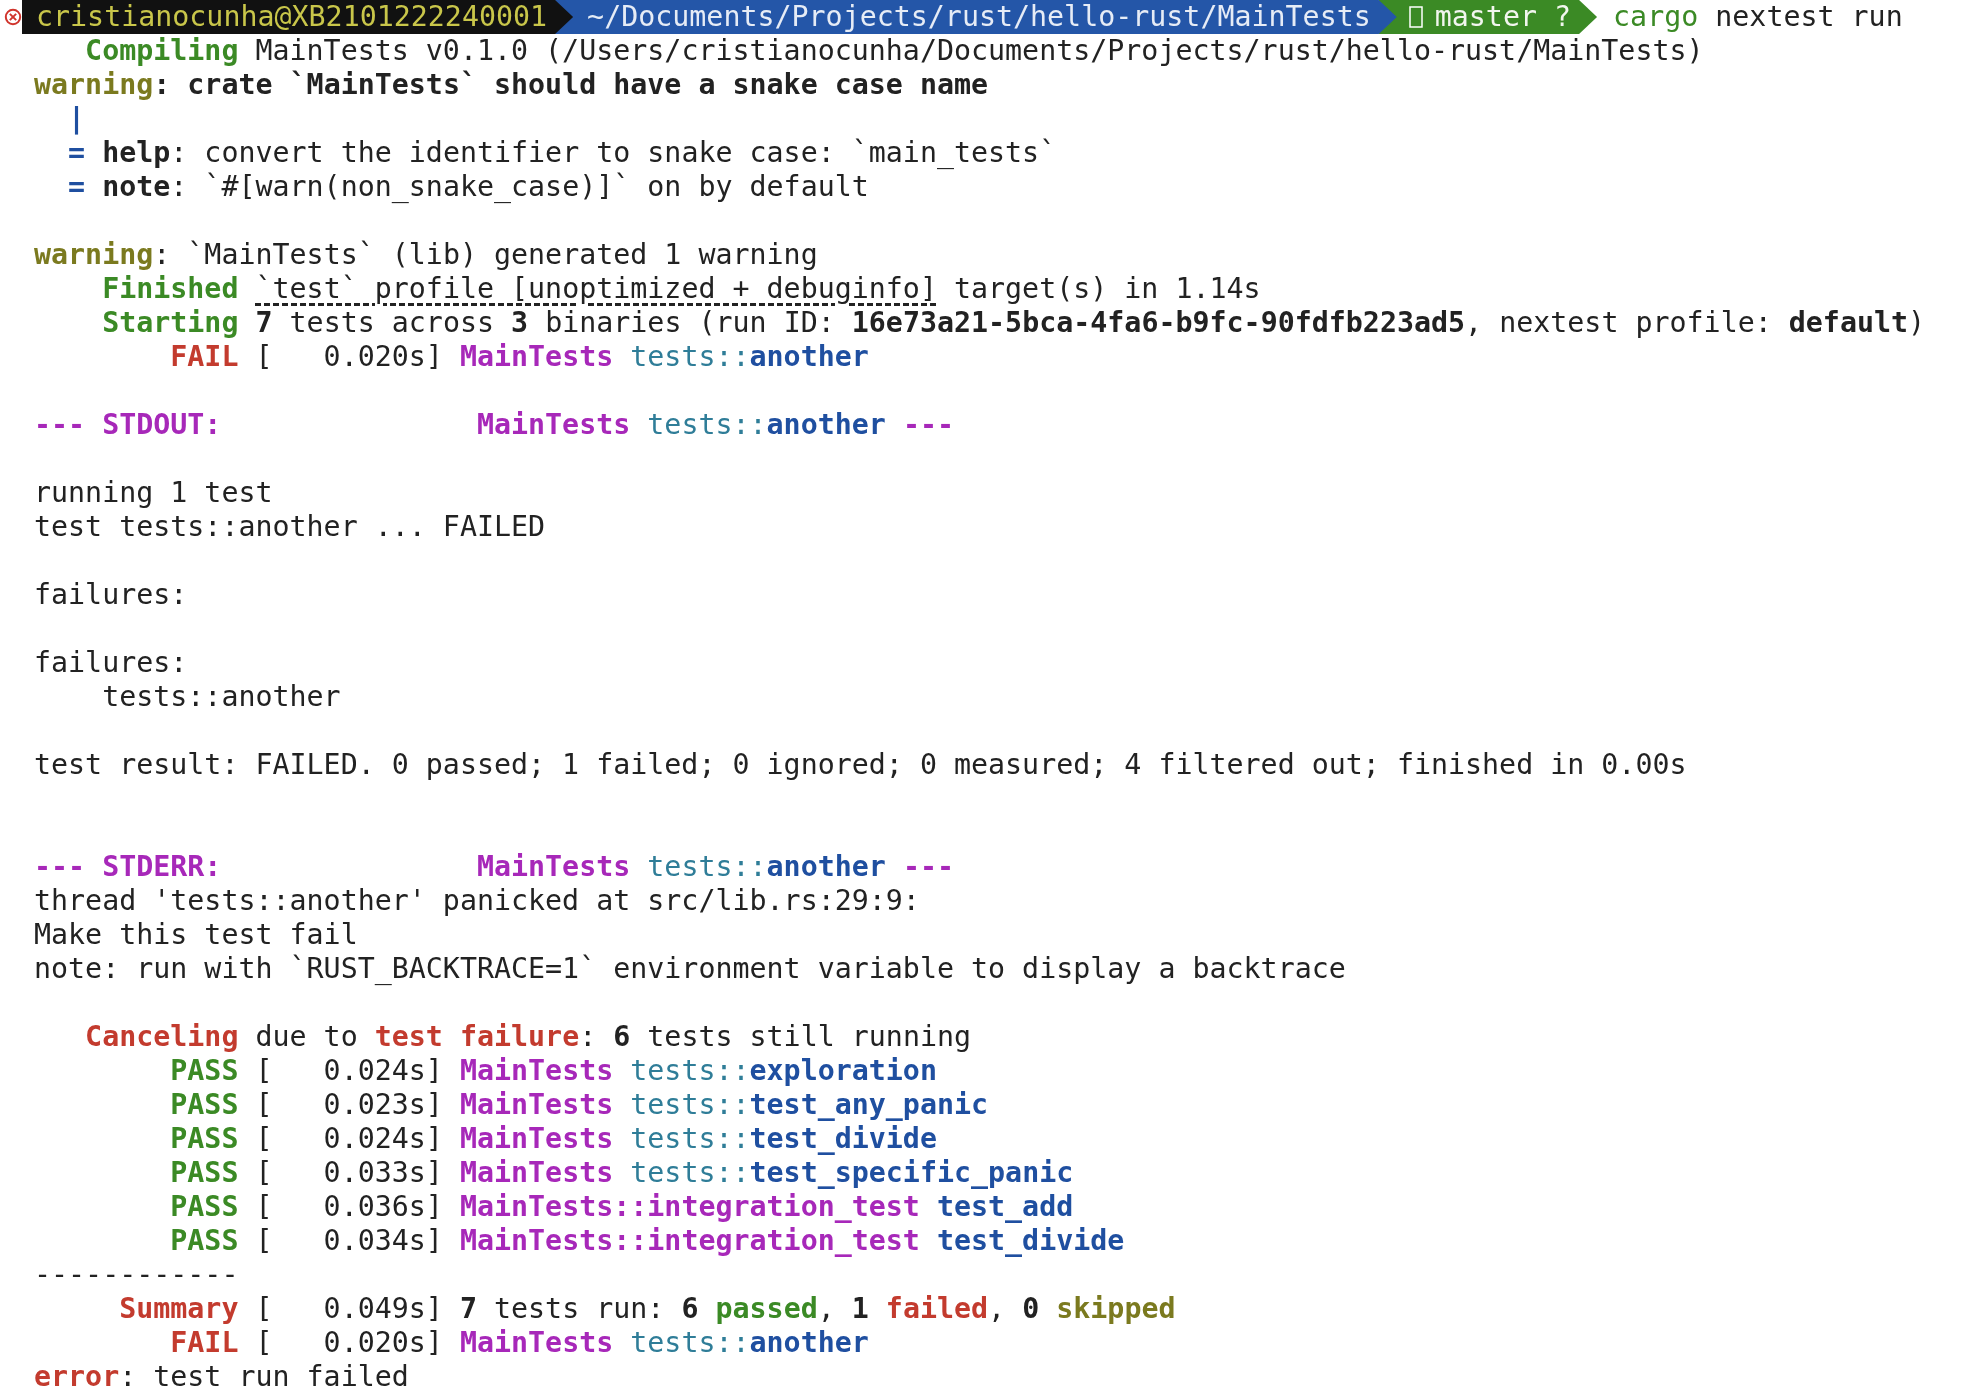  I want to click on output-line: --- STDOUT: MainTests tests::another ---, so click(494, 425).